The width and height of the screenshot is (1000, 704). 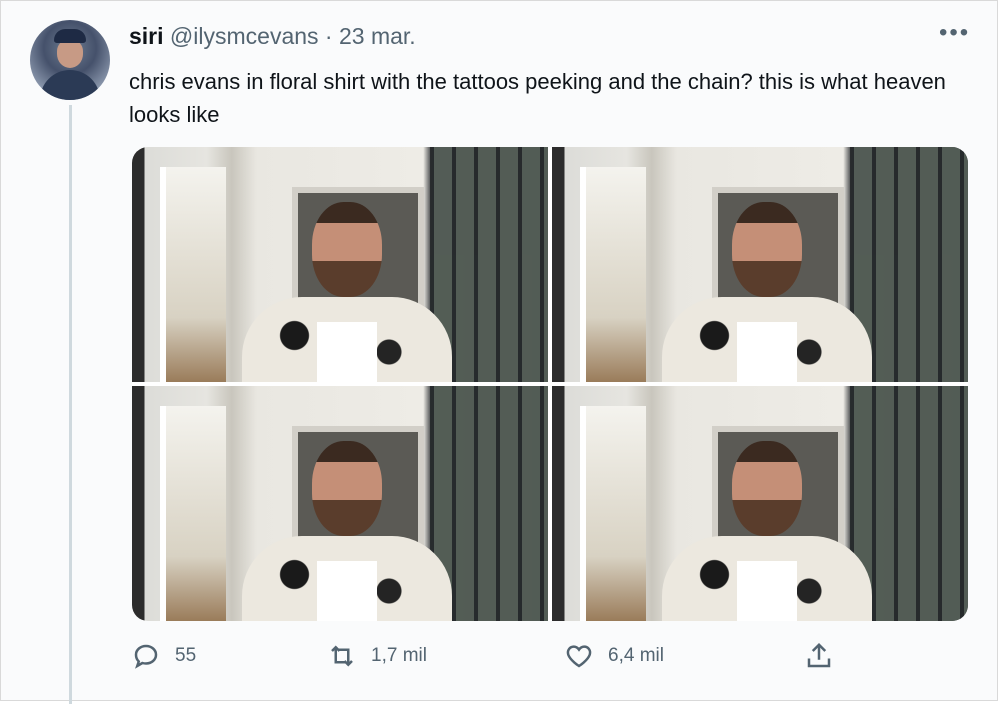 What do you see at coordinates (954, 33) in the screenshot?
I see `more-horizontal-icon: •••` at bounding box center [954, 33].